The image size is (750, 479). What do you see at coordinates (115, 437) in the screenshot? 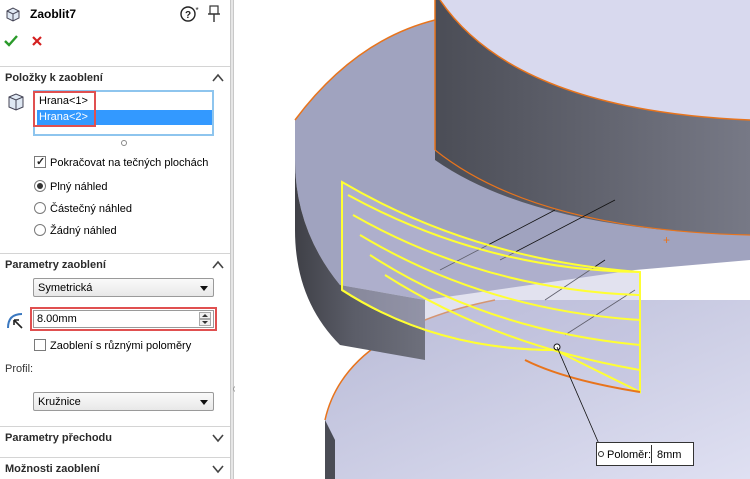
I see `group-header-transition: Parametry přechodu` at bounding box center [115, 437].